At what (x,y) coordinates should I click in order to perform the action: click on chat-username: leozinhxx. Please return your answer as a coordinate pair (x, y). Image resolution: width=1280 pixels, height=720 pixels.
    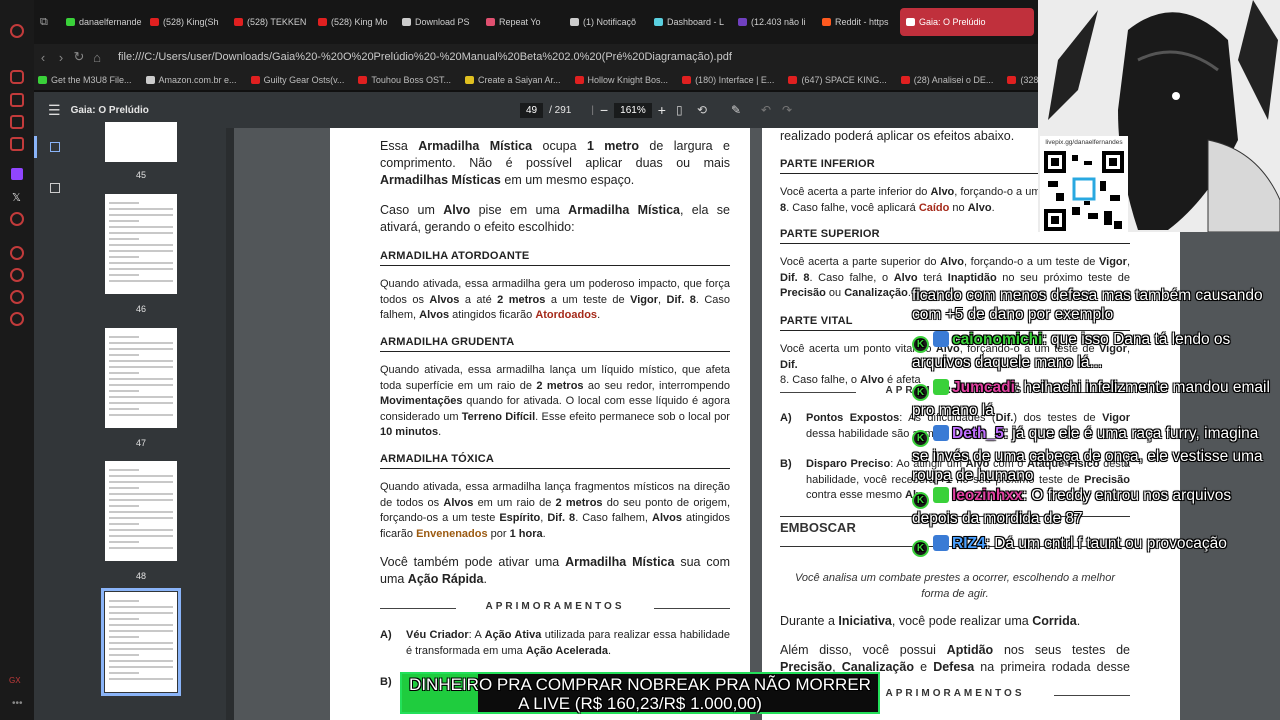
    Looking at the image, I should click on (987, 495).